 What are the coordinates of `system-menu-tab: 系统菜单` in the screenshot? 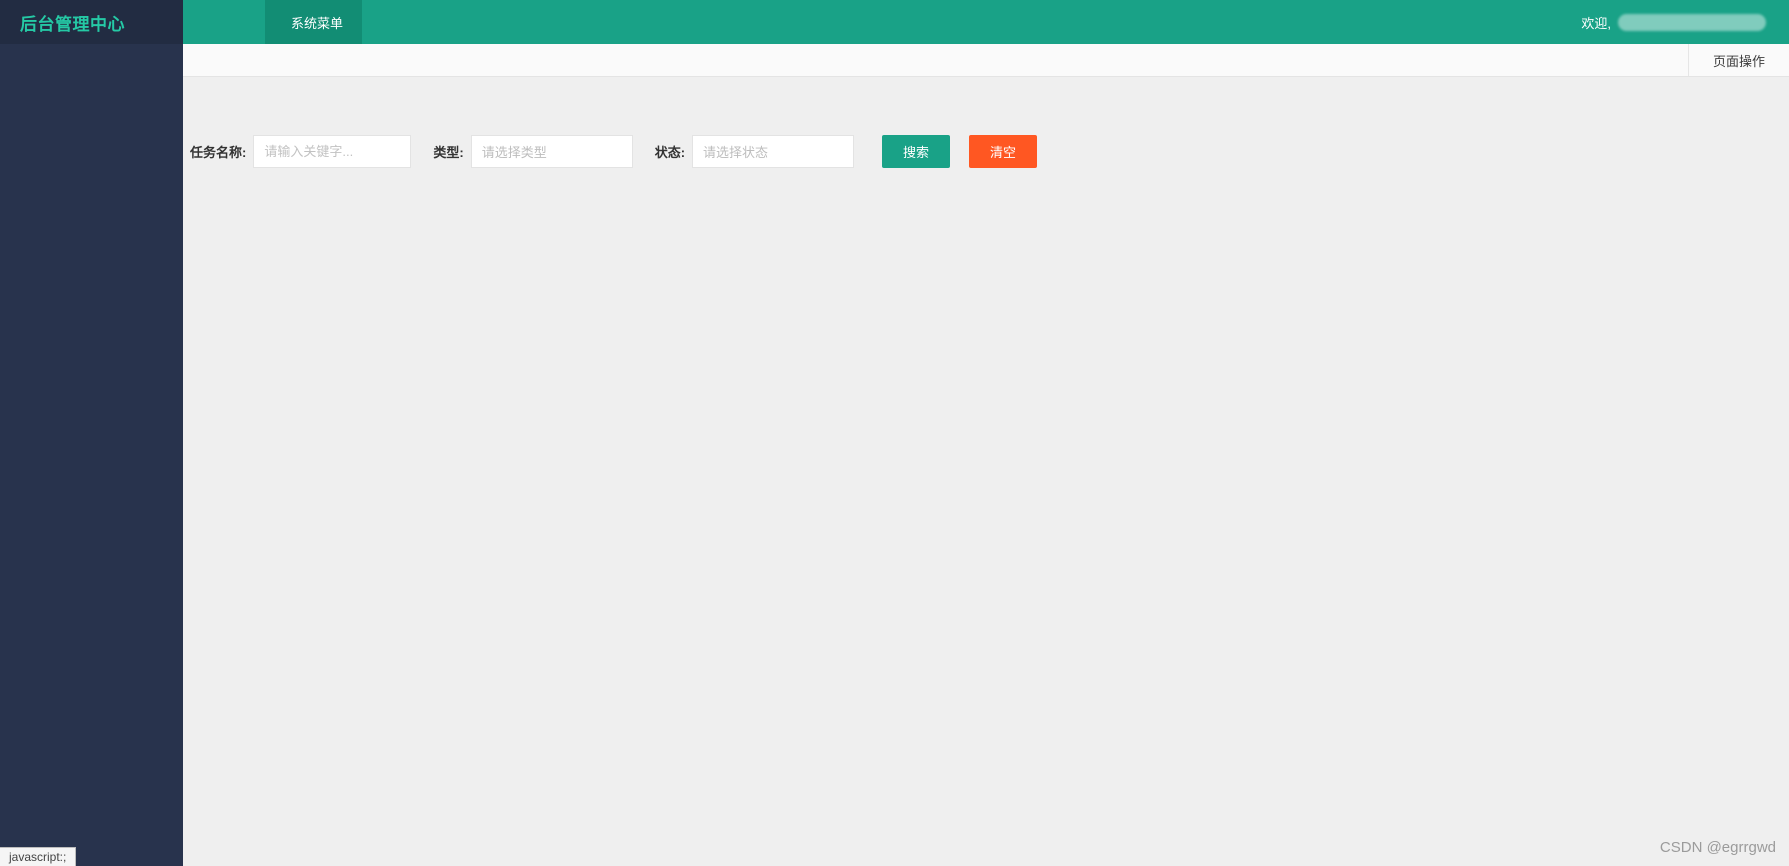 It's located at (314, 22).